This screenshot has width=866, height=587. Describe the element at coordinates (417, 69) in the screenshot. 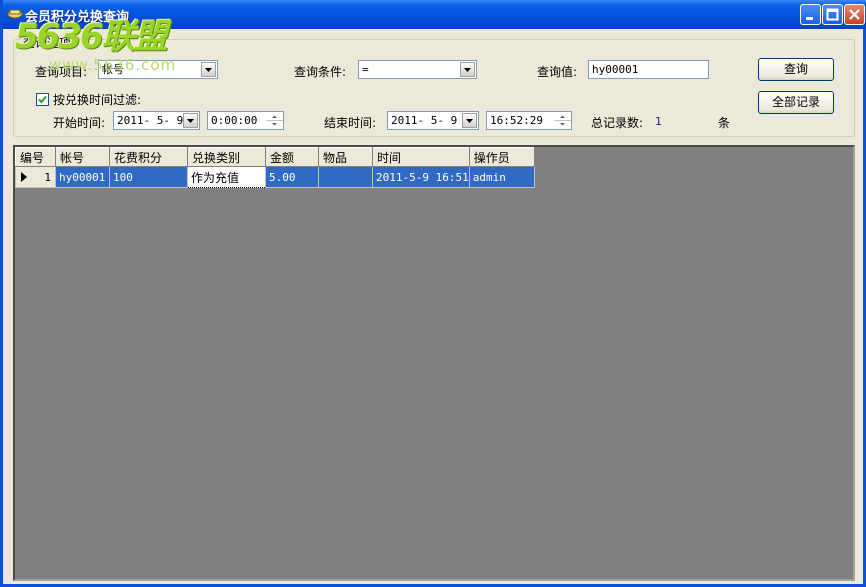

I see `query-condition-select: =` at that location.